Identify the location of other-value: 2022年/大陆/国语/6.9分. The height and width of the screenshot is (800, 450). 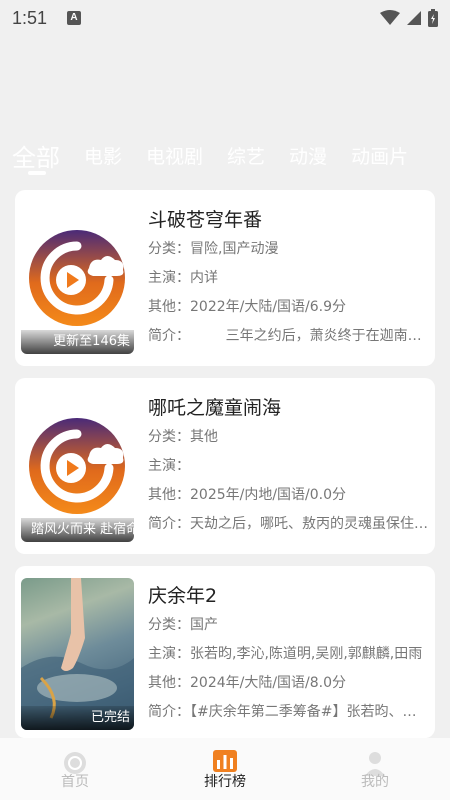
(268, 307).